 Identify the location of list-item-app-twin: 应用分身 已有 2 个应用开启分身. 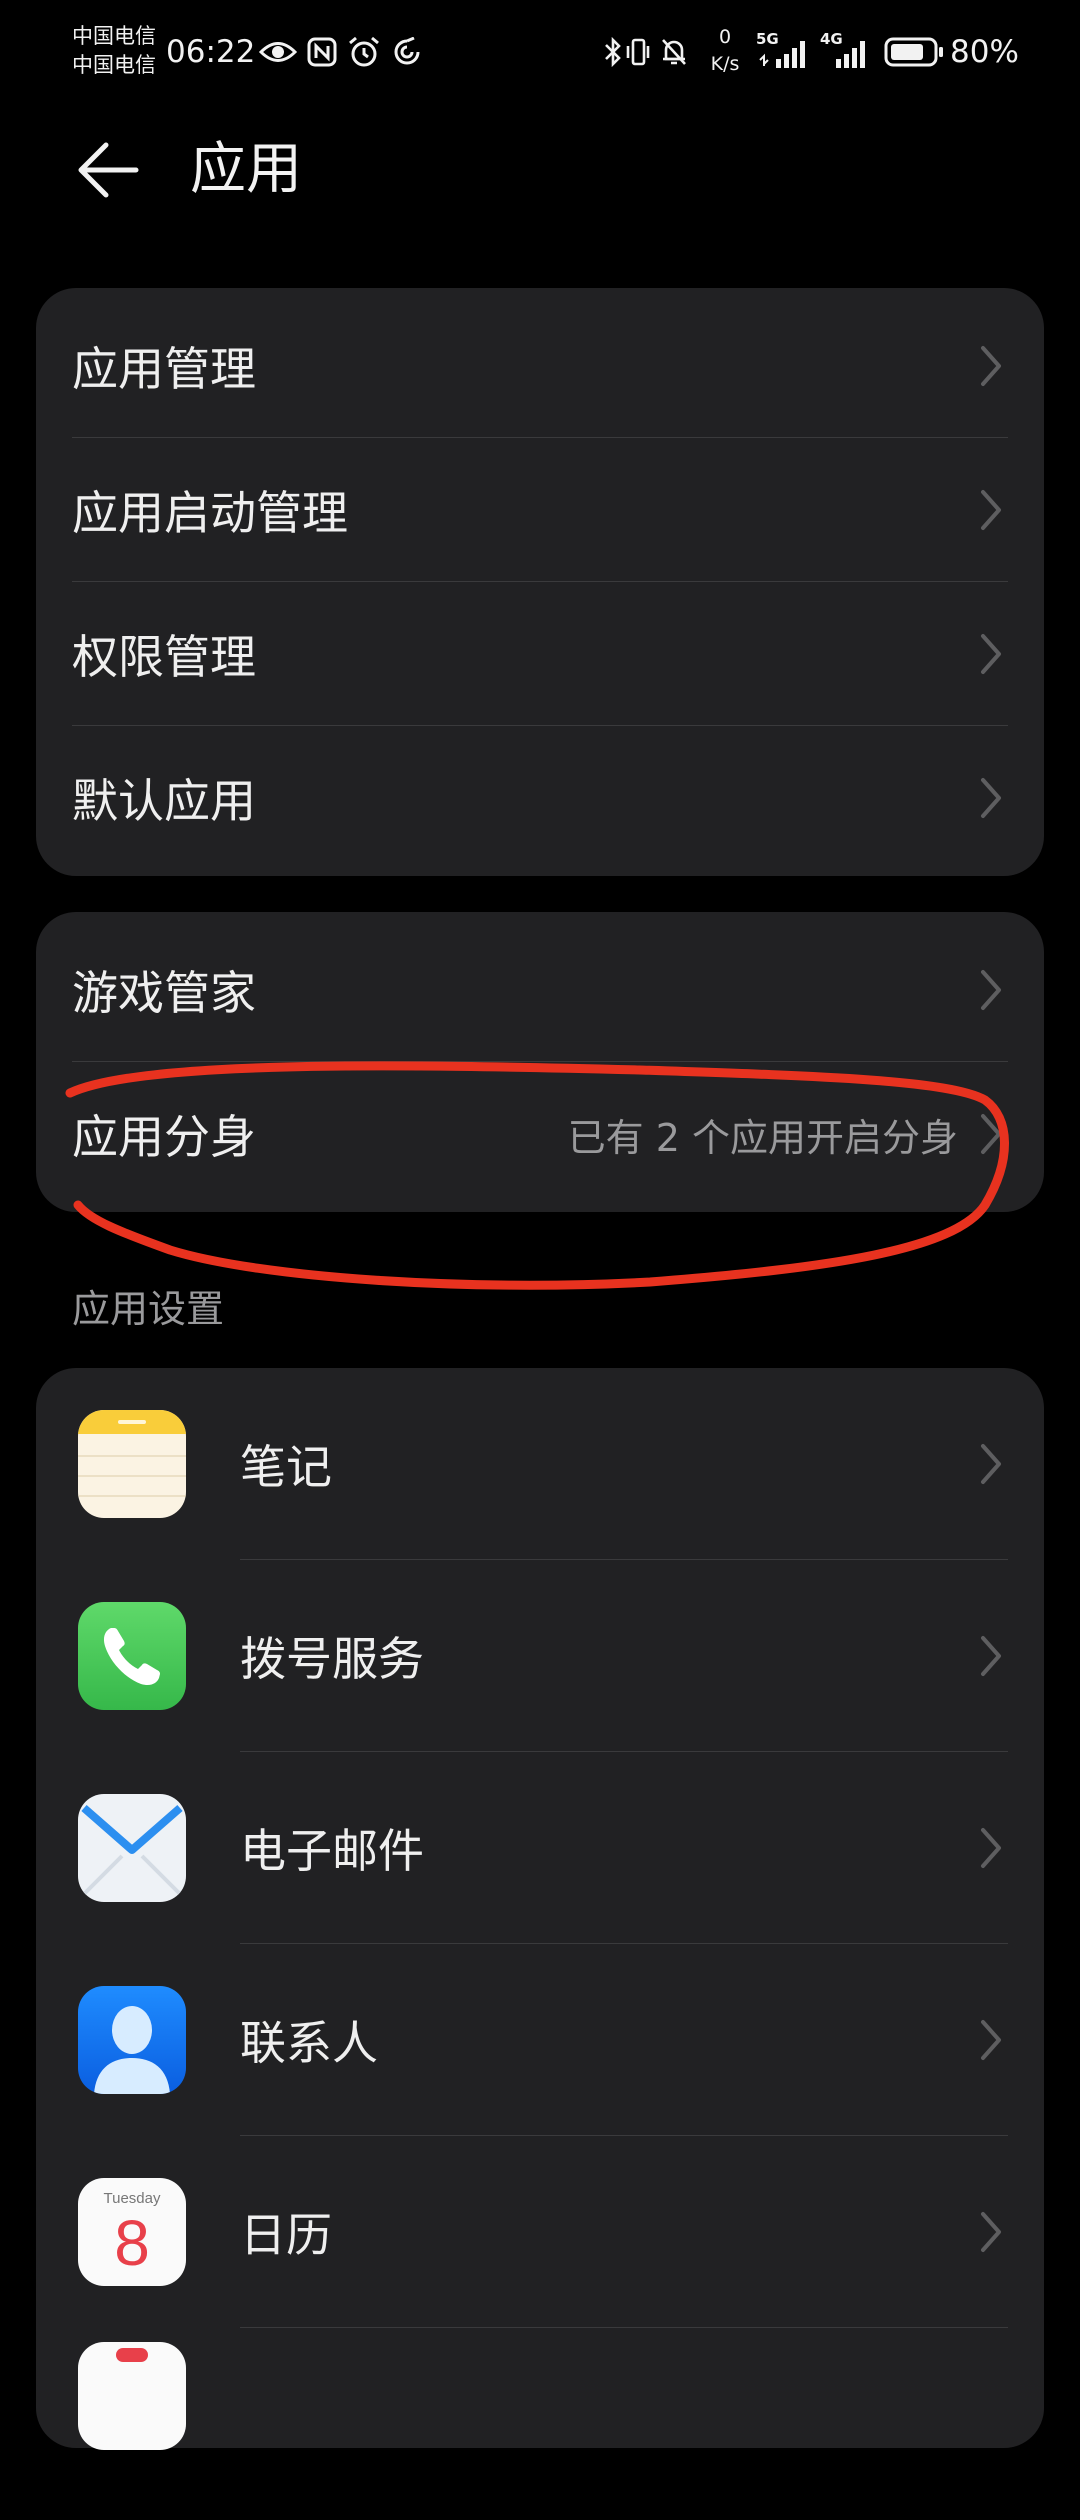
(540, 1134).